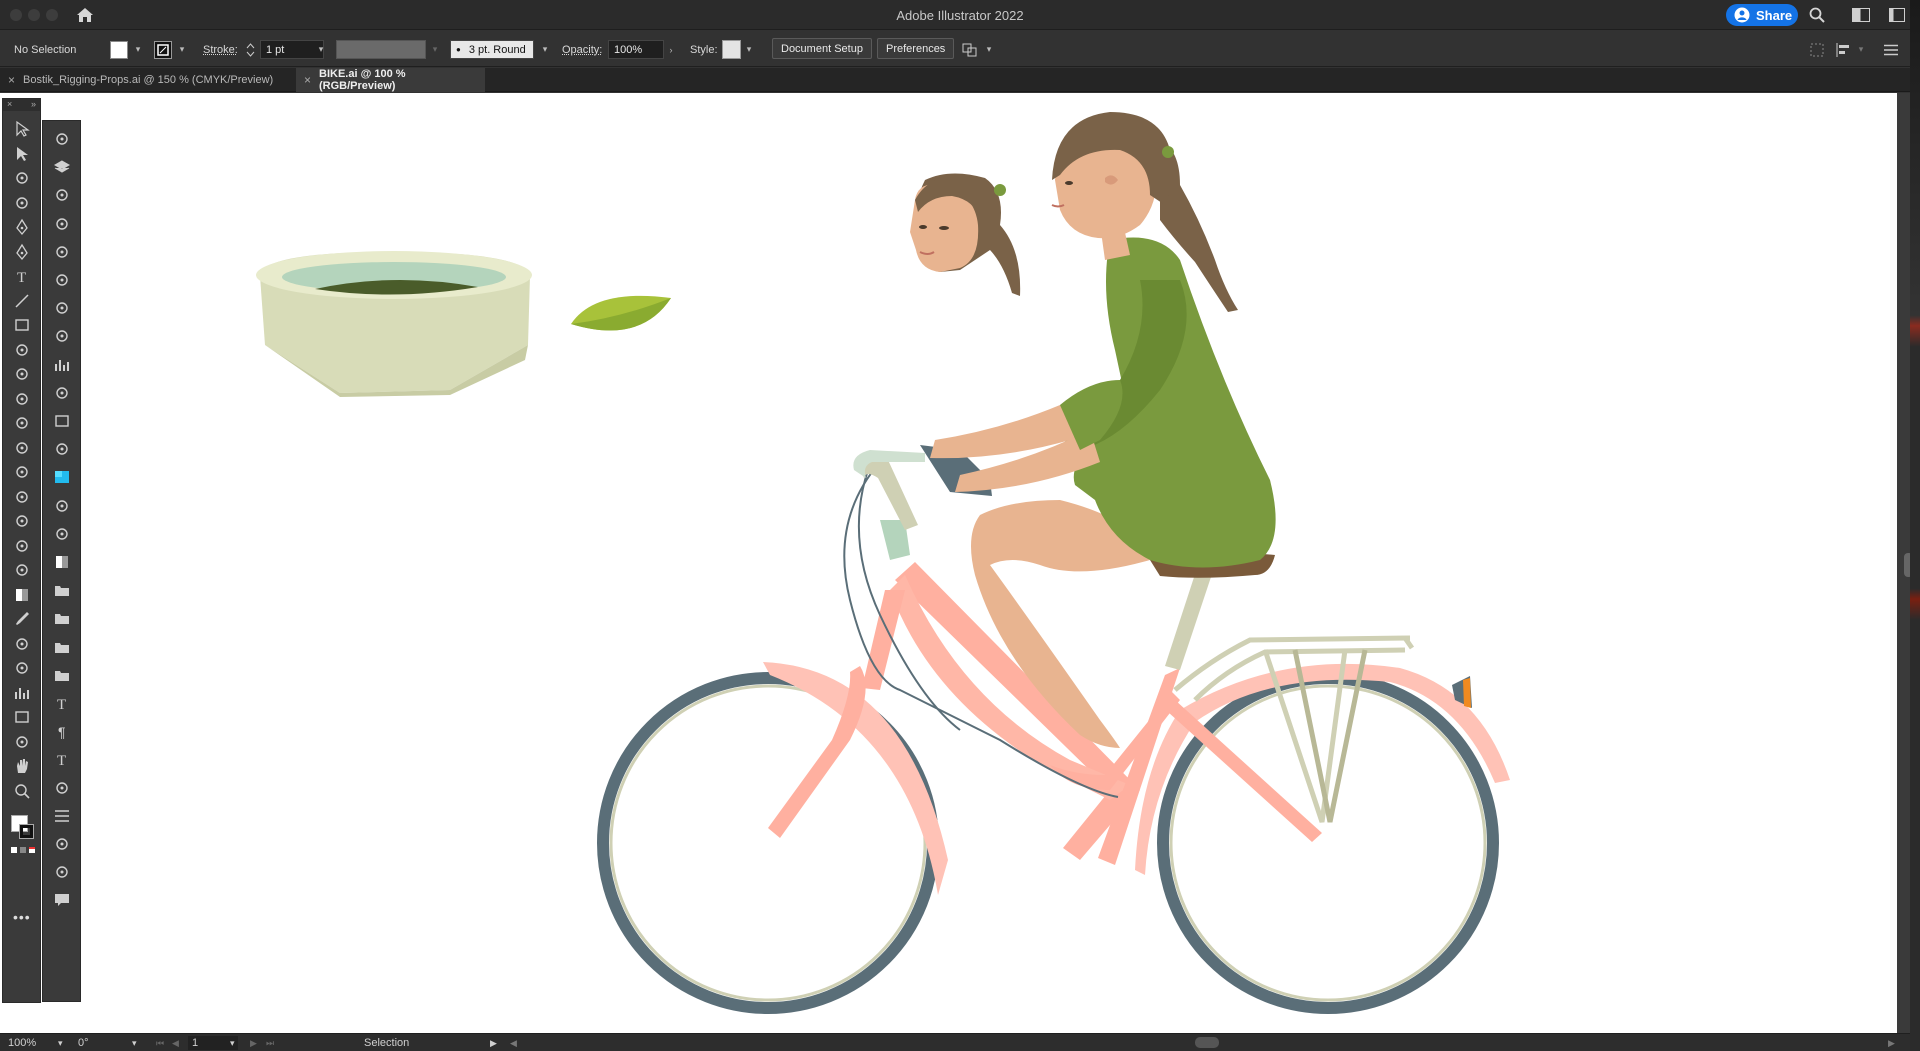 The height and width of the screenshot is (1051, 1920). What do you see at coordinates (134, 1043) in the screenshot?
I see `rotation-dropdown: ▾` at bounding box center [134, 1043].